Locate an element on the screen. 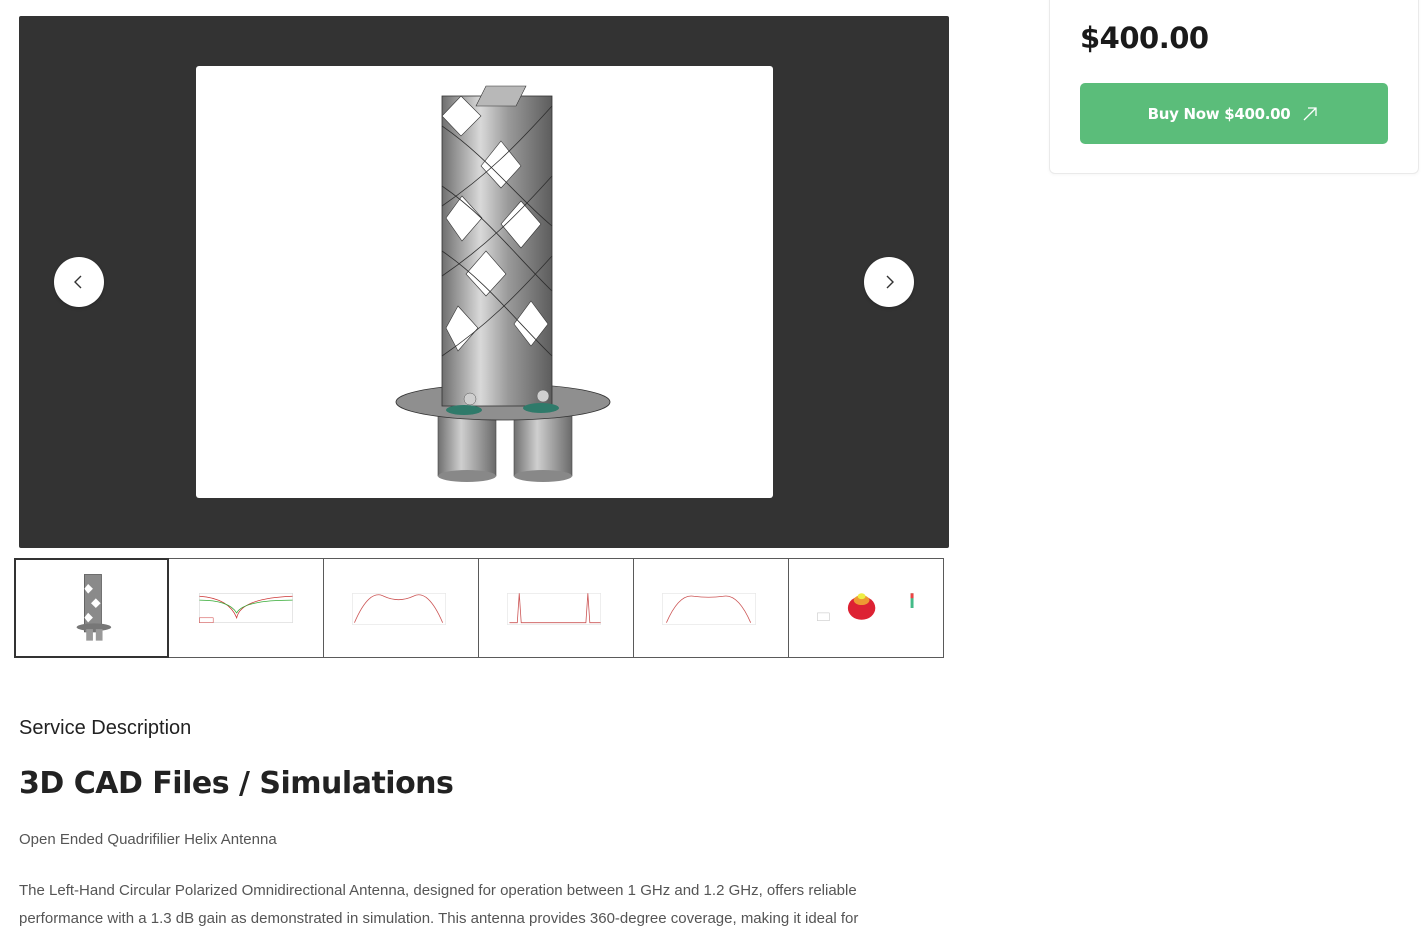 This screenshot has width=1423, height=928. return-loss-plot-thumbnail-image is located at coordinates (246, 608).